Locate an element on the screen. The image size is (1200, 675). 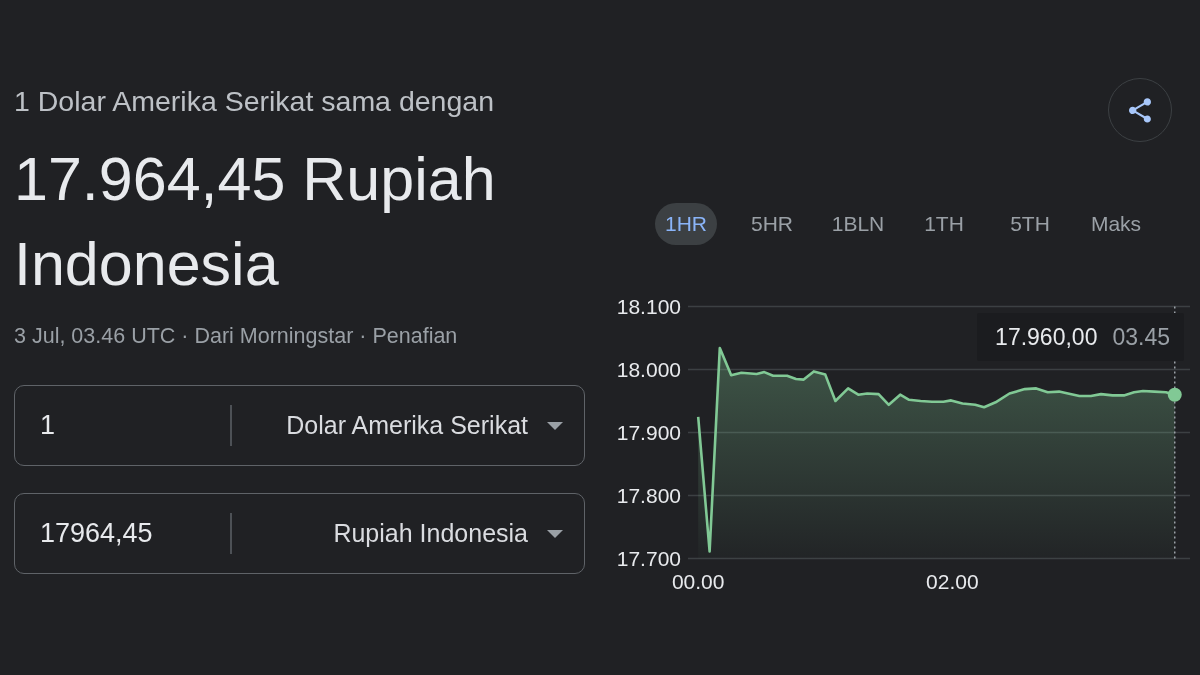
time-range-tab: 1BLN is located at coordinates (858, 224).